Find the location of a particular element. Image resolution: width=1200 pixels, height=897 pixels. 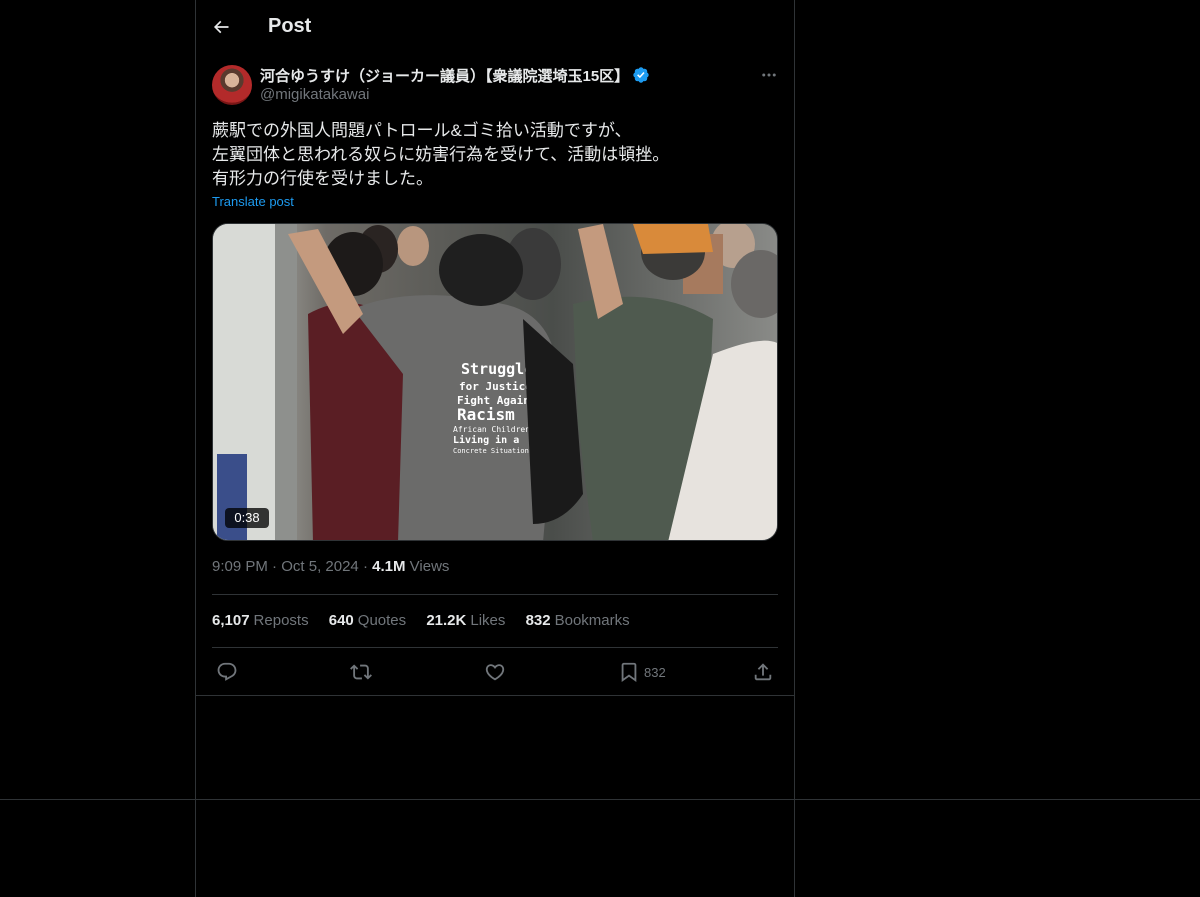

post-date: Oct 5, 2024 is located at coordinates (320, 566).